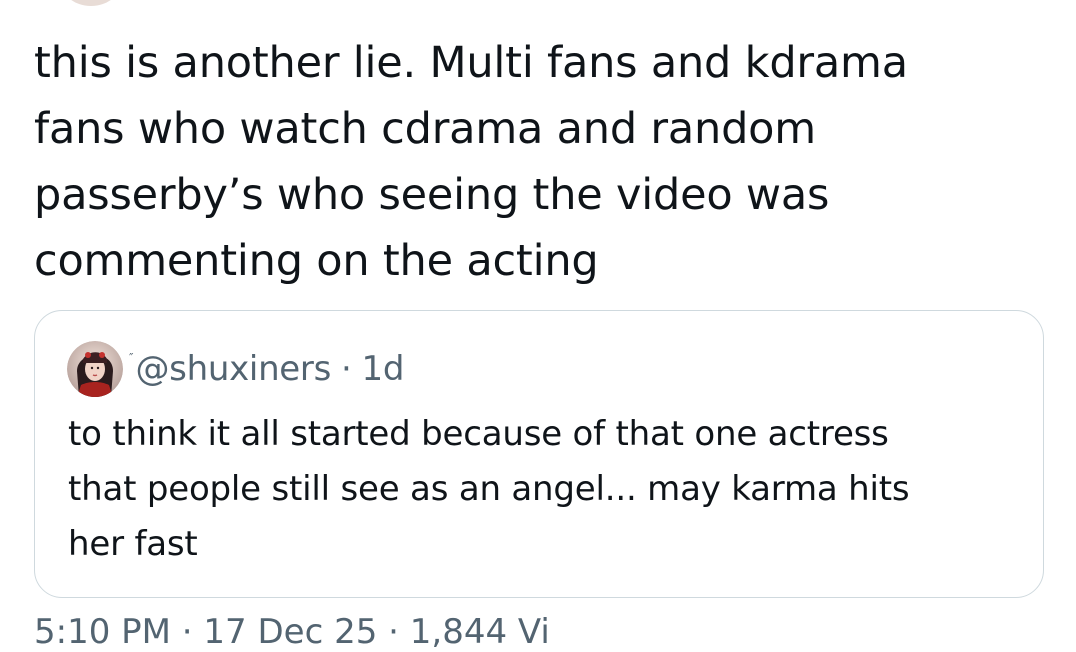 The image size is (1076, 652). I want to click on quoted-tweet-header: ″ @shuxiners · 1d, so click(235, 369).